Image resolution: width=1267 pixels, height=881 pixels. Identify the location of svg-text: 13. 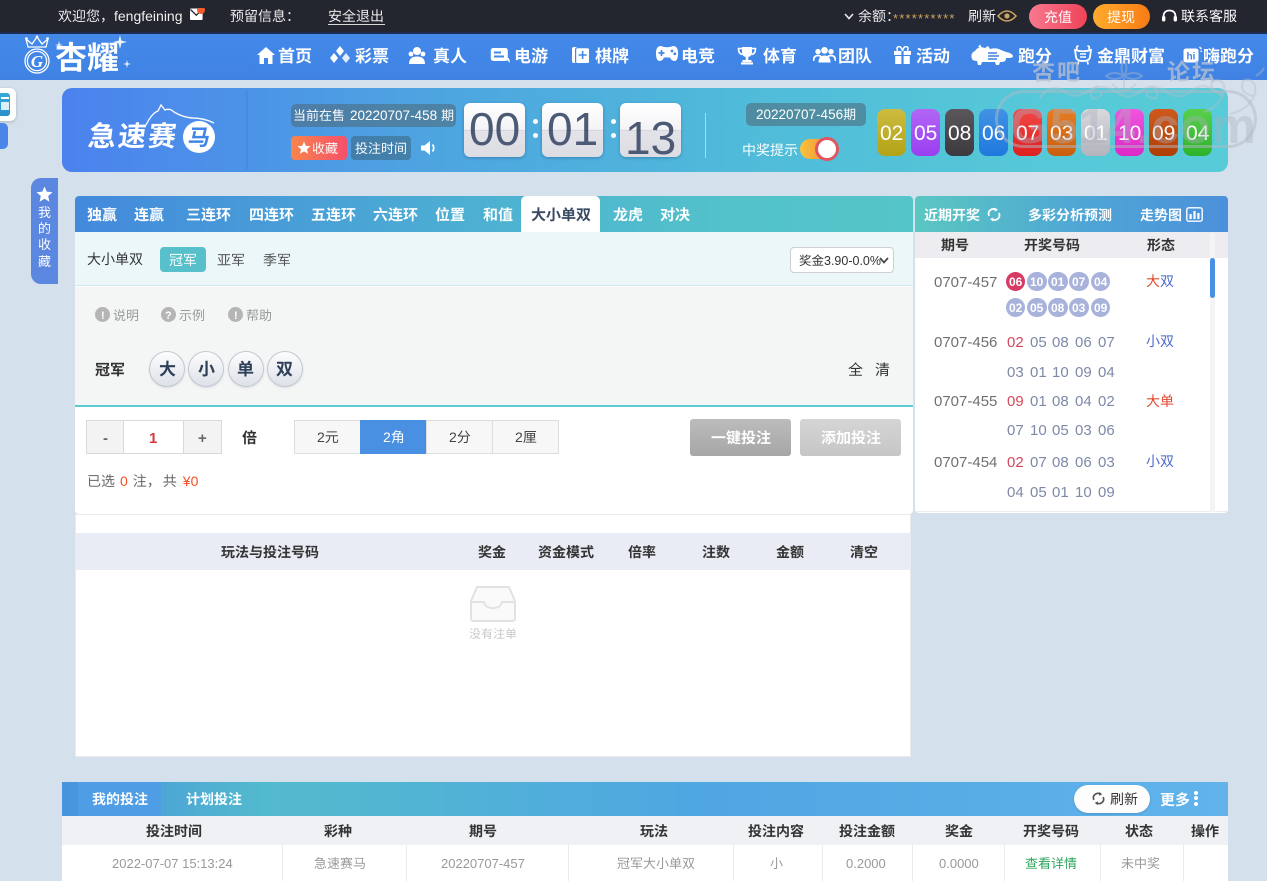
(650, 138).